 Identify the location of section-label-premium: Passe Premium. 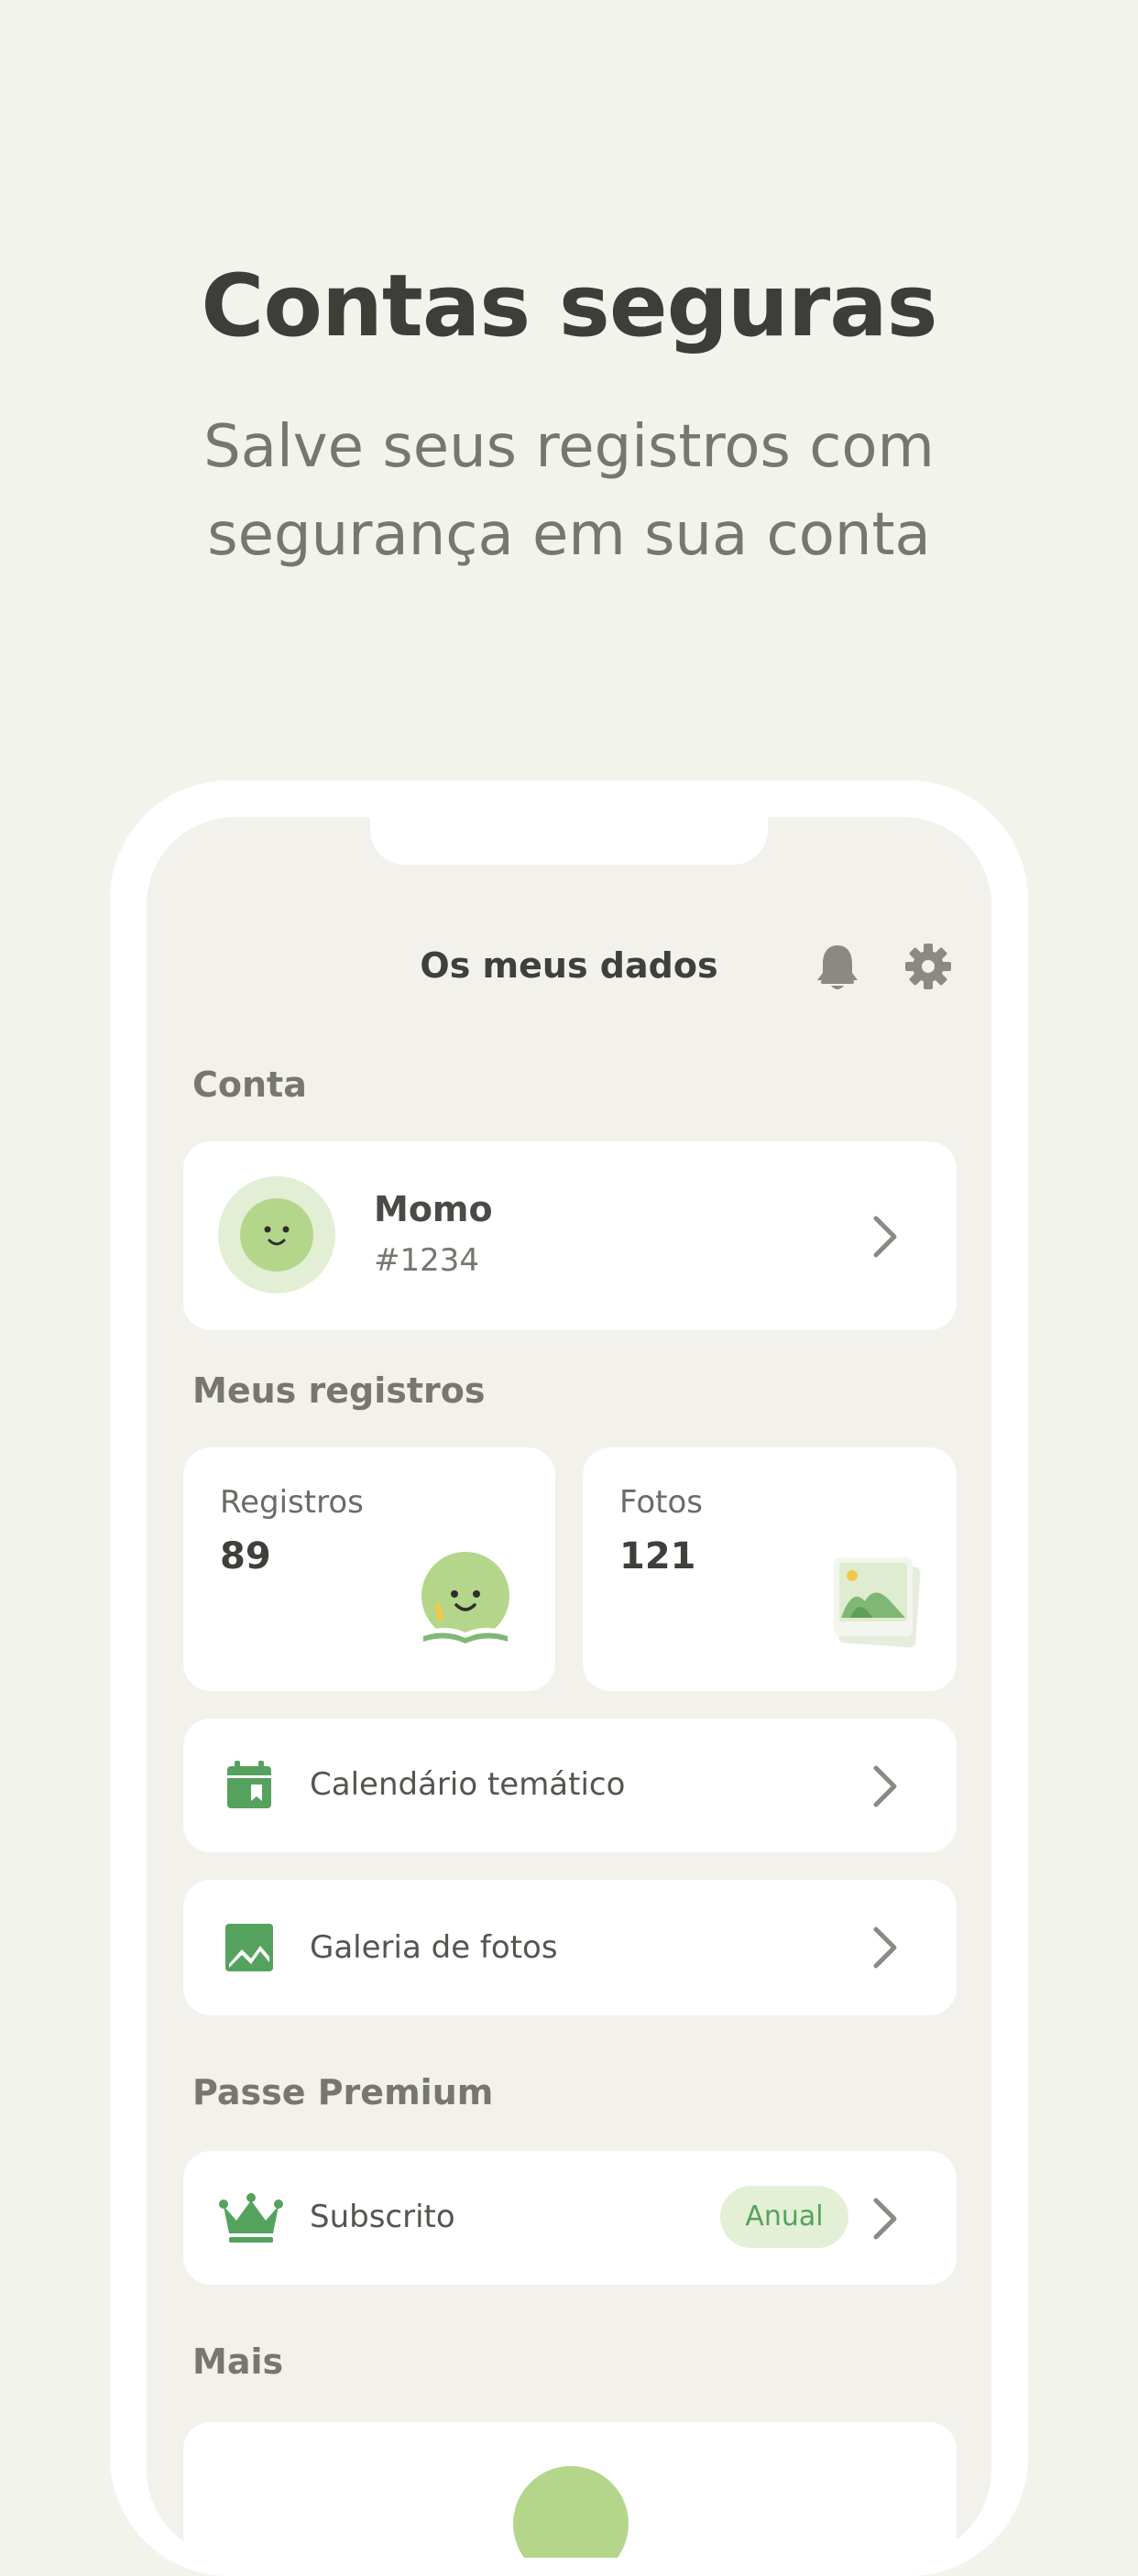
(343, 2092).